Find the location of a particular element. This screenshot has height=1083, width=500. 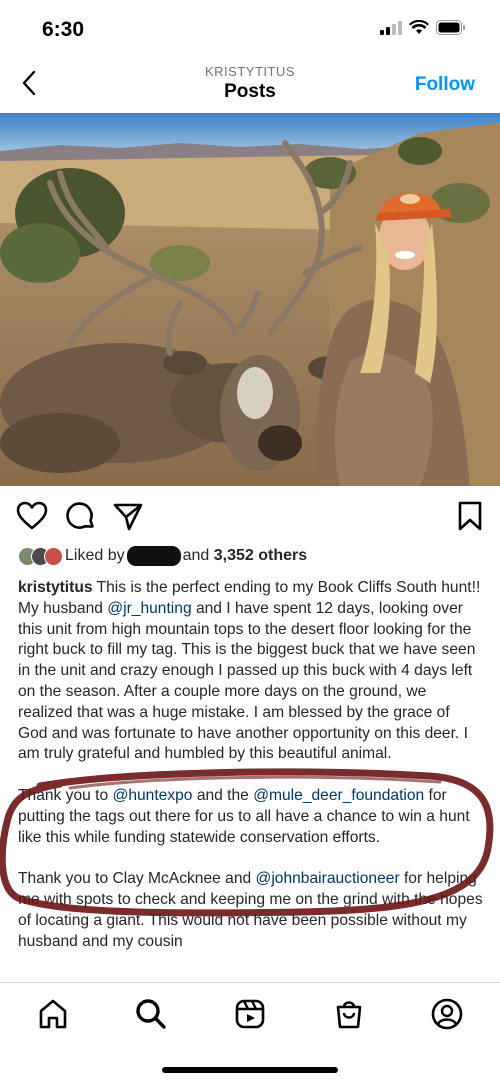

comment-icon is located at coordinates (80, 515).